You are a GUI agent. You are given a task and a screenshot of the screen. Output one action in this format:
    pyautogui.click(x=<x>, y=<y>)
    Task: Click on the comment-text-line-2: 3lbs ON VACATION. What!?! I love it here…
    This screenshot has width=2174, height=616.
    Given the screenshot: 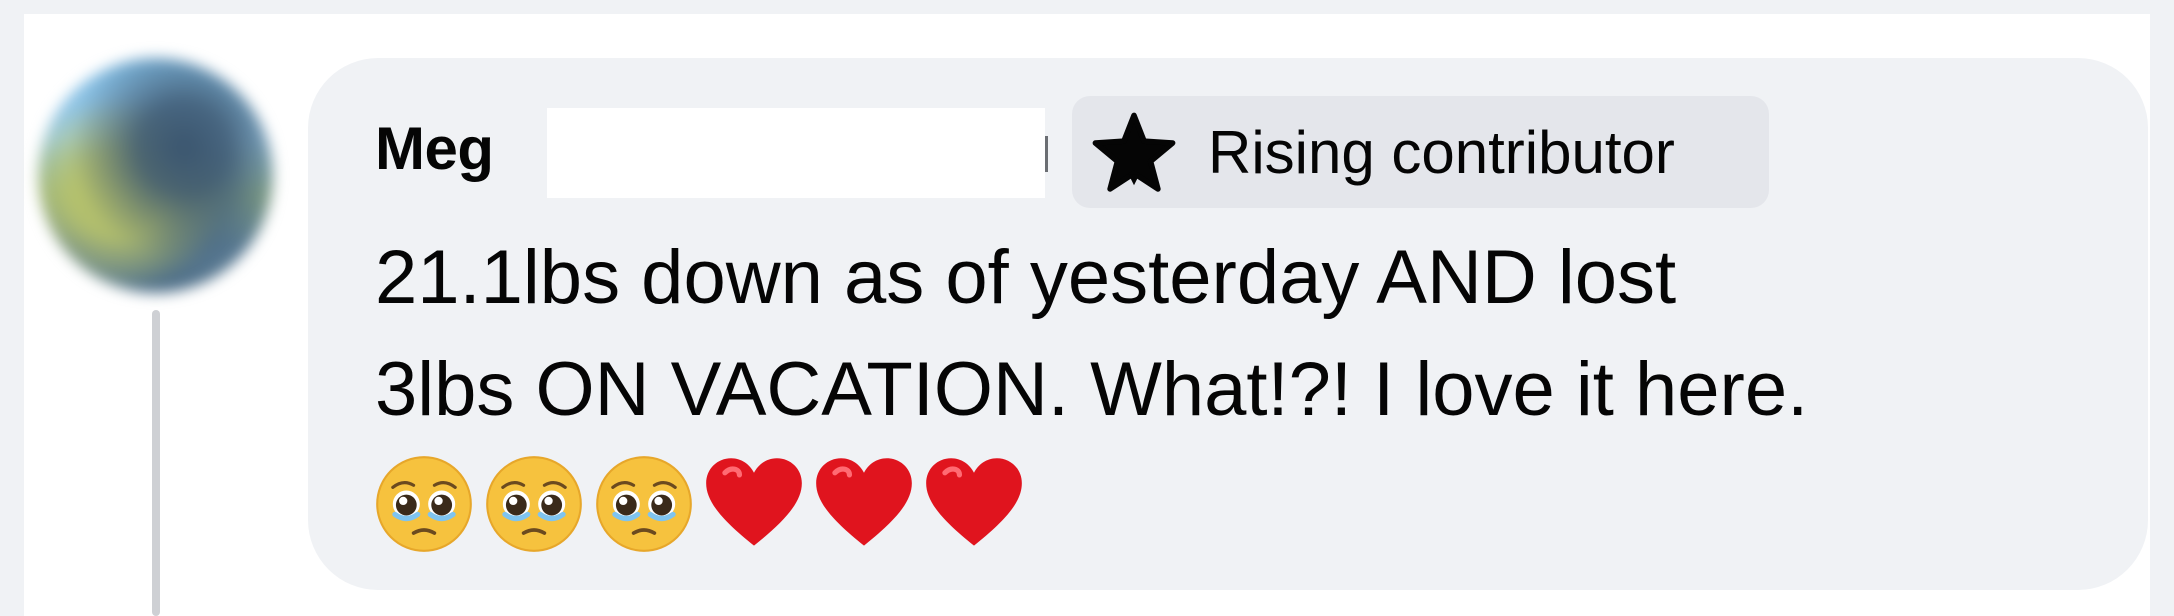 What is the action you would take?
    pyautogui.click(x=1092, y=389)
    